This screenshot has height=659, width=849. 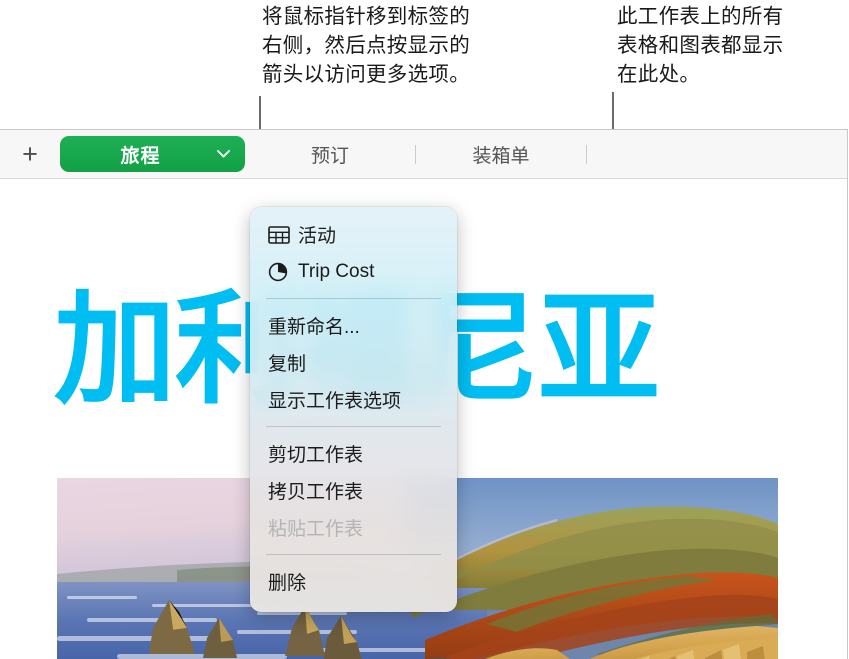 I want to click on menu-item-delete: 删除, so click(x=353, y=581).